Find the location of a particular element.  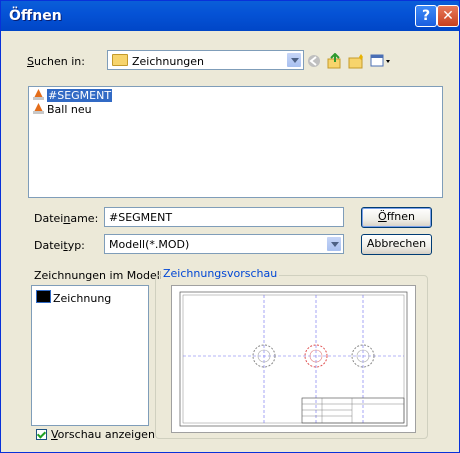

show-preview-checkbox is located at coordinates (41, 434).